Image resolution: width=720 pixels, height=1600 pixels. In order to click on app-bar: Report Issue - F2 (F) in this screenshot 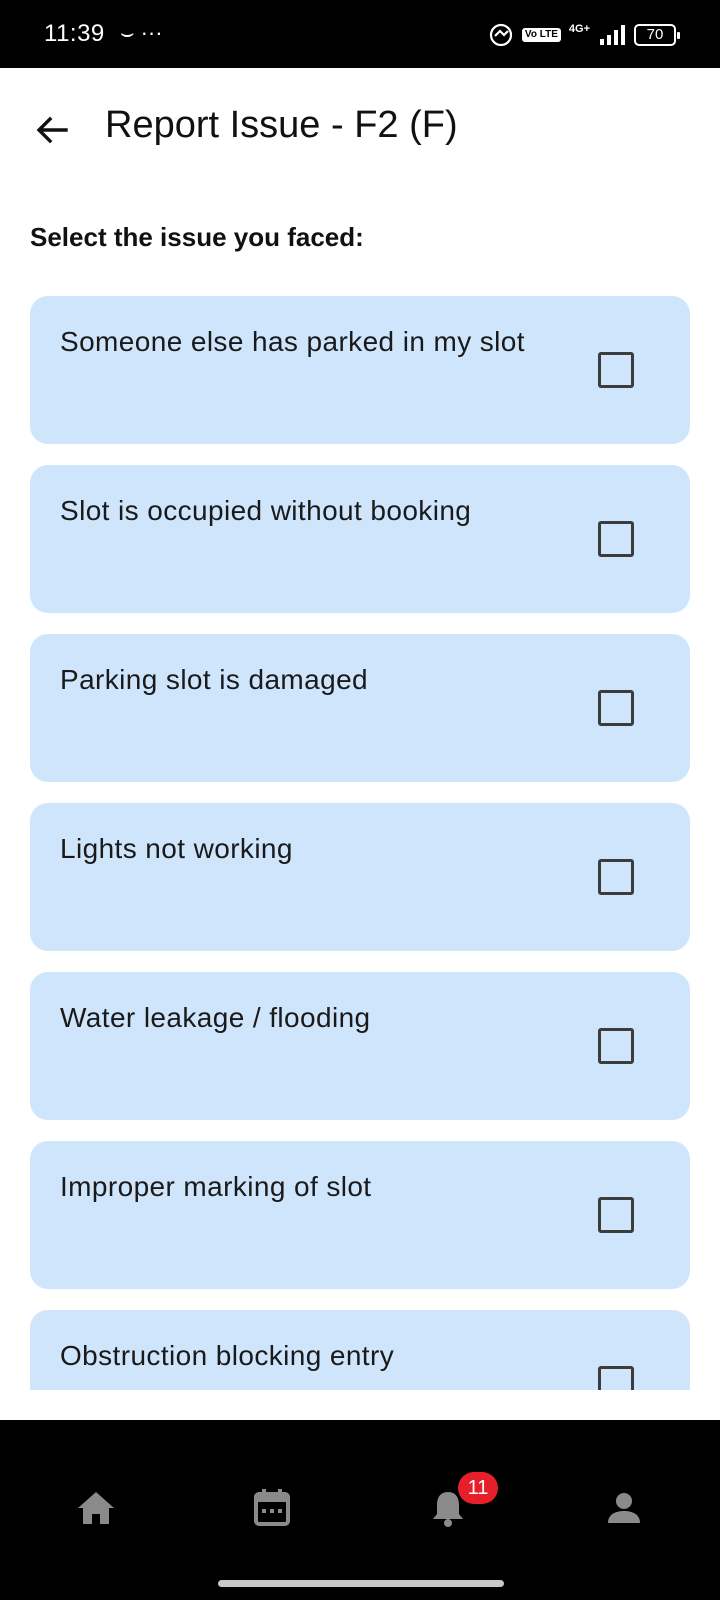, I will do `click(360, 128)`.